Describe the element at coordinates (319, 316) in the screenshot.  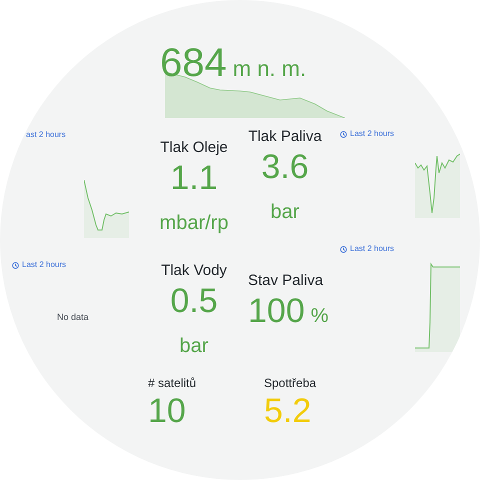
I see `stat-unit: %` at that location.